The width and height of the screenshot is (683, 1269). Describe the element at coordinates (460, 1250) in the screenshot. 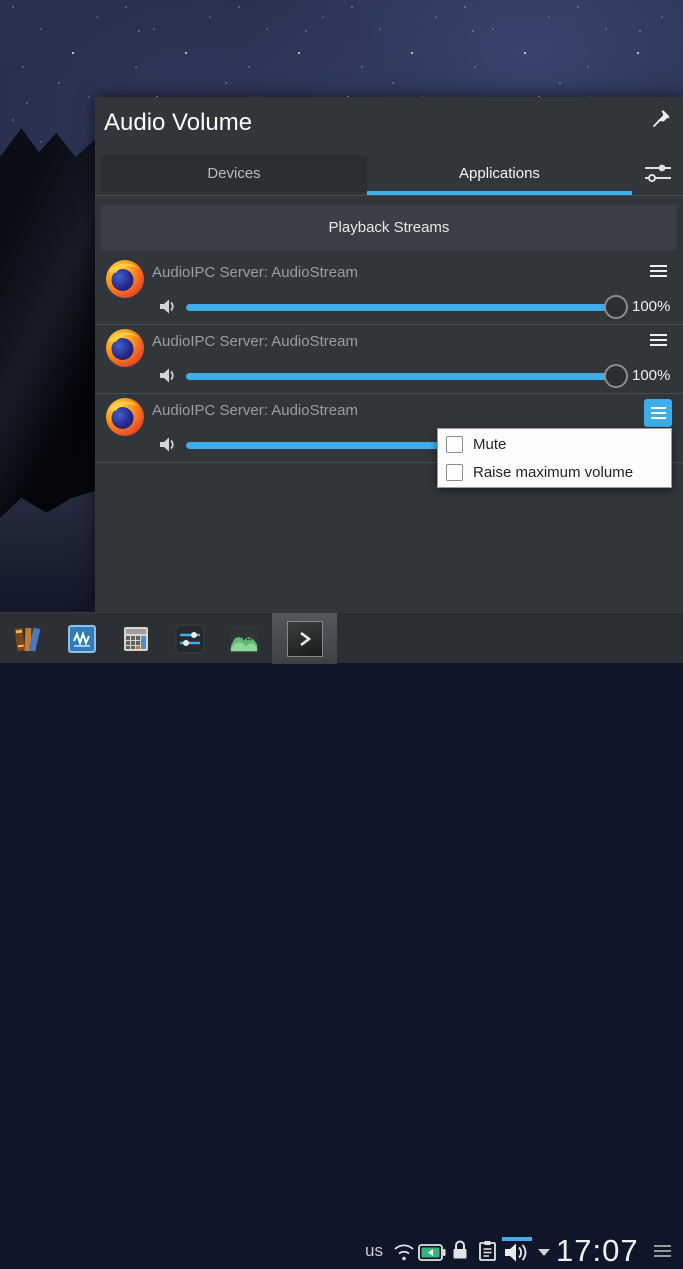

I see `lock-icon` at that location.